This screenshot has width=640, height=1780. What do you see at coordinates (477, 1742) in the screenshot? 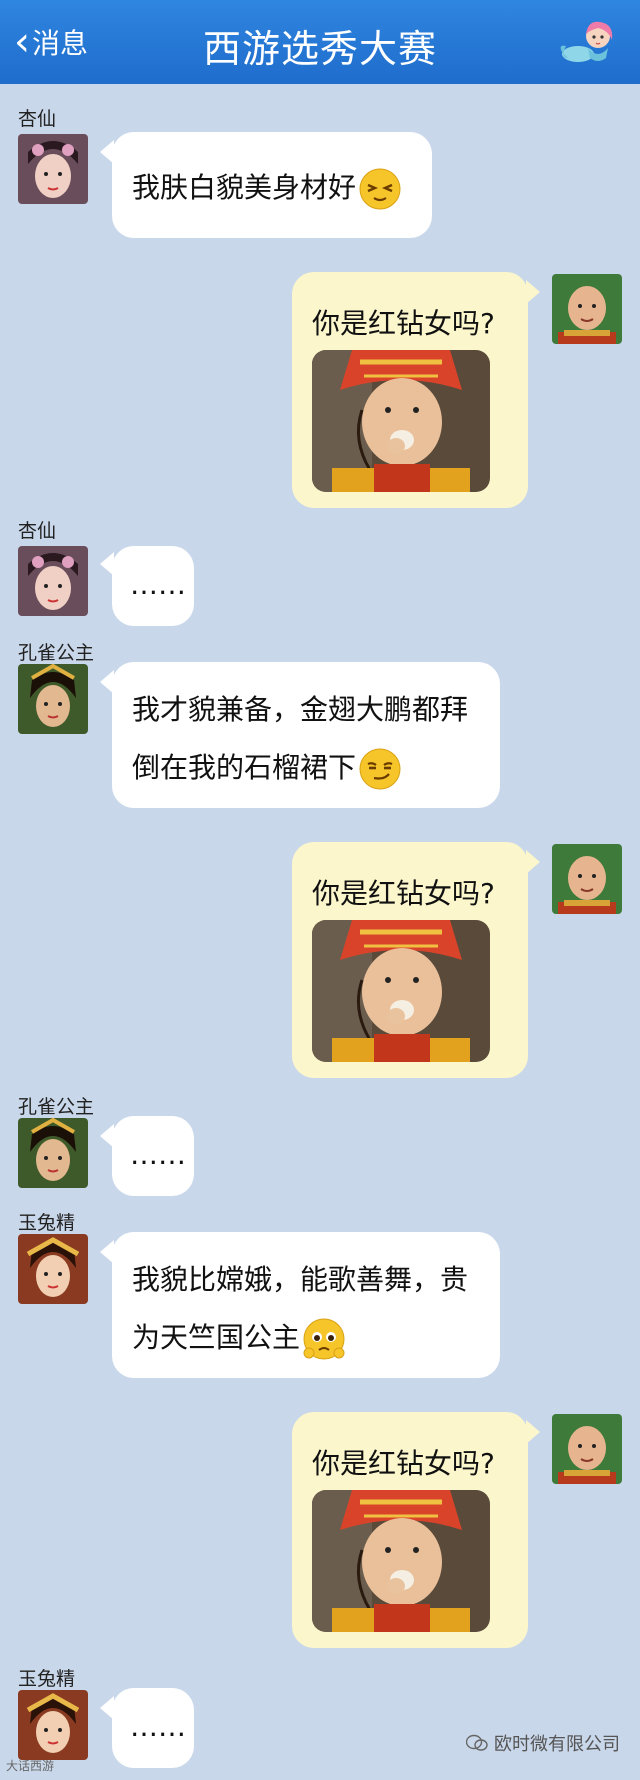
I see `wechat-icon` at bounding box center [477, 1742].